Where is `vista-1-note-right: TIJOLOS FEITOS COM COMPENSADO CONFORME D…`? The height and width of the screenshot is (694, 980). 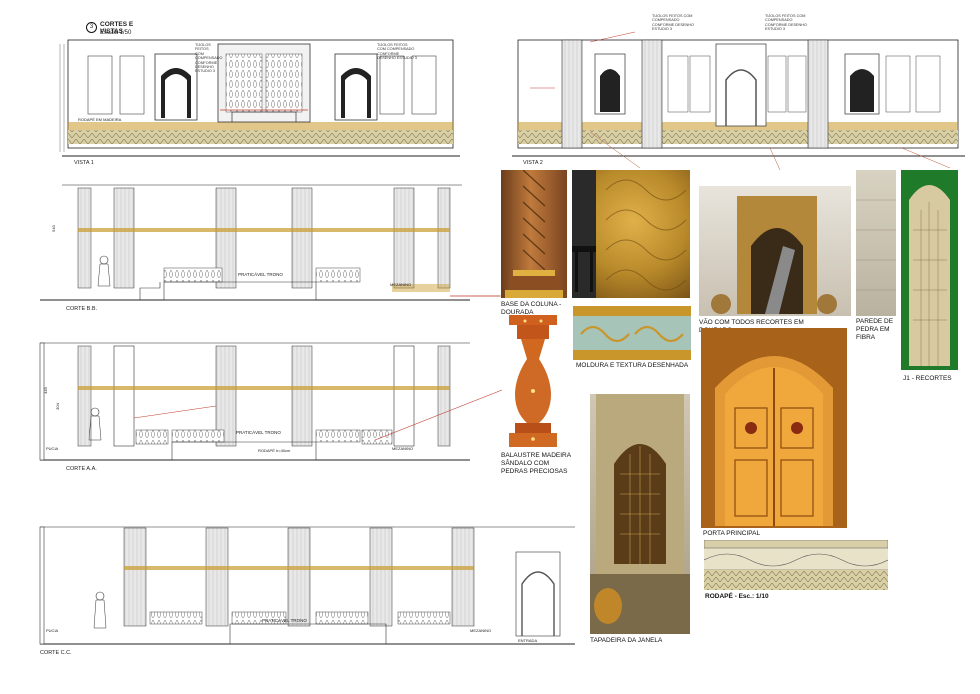 vista-1-note-right: TIJOLOS FEITOS COM COMPENSADO CONFORME D… is located at coordinates (397, 52).